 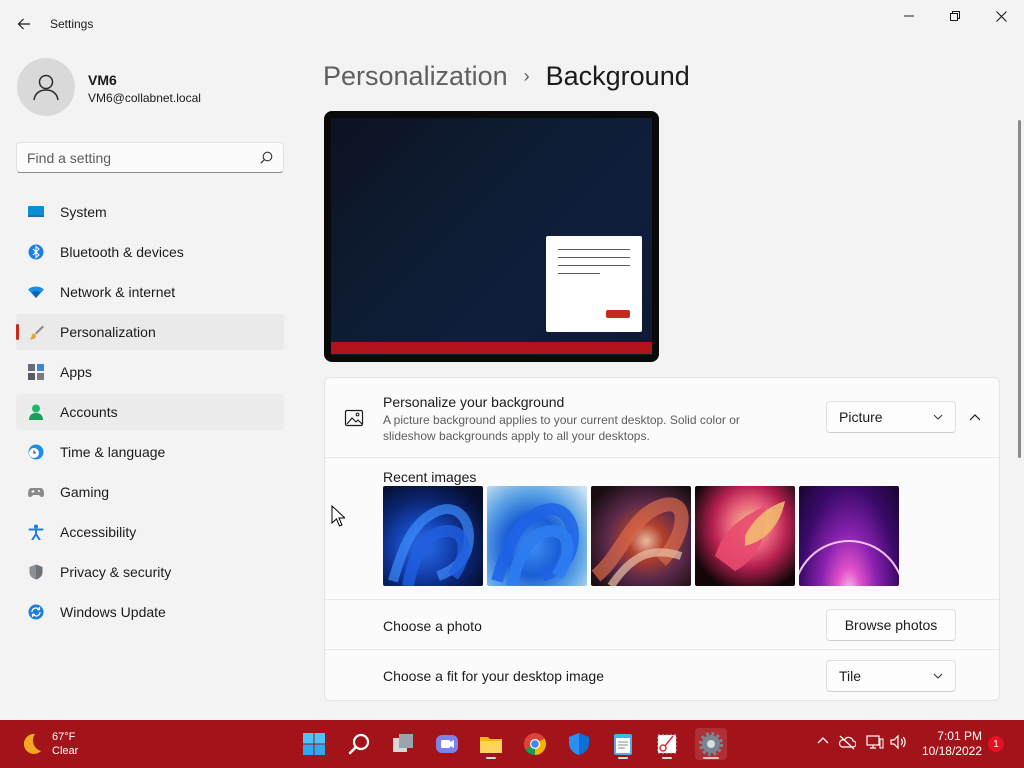 I want to click on task-view-button, so click(x=403, y=744).